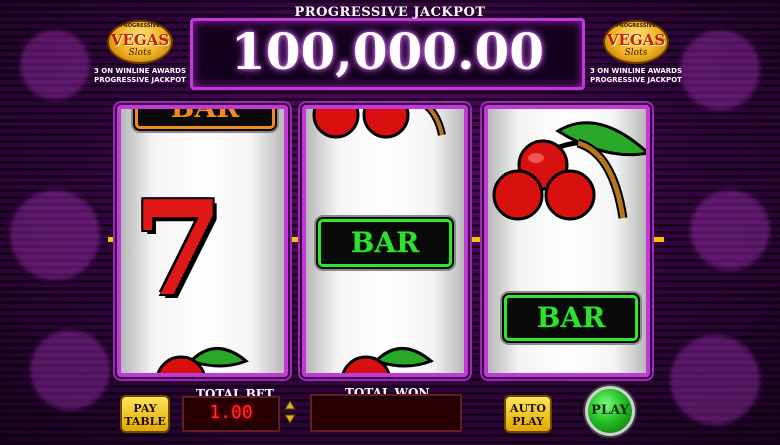 The image size is (780, 445). Describe the element at coordinates (178, 248) in the screenshot. I see `seven-symbol: 7` at that location.